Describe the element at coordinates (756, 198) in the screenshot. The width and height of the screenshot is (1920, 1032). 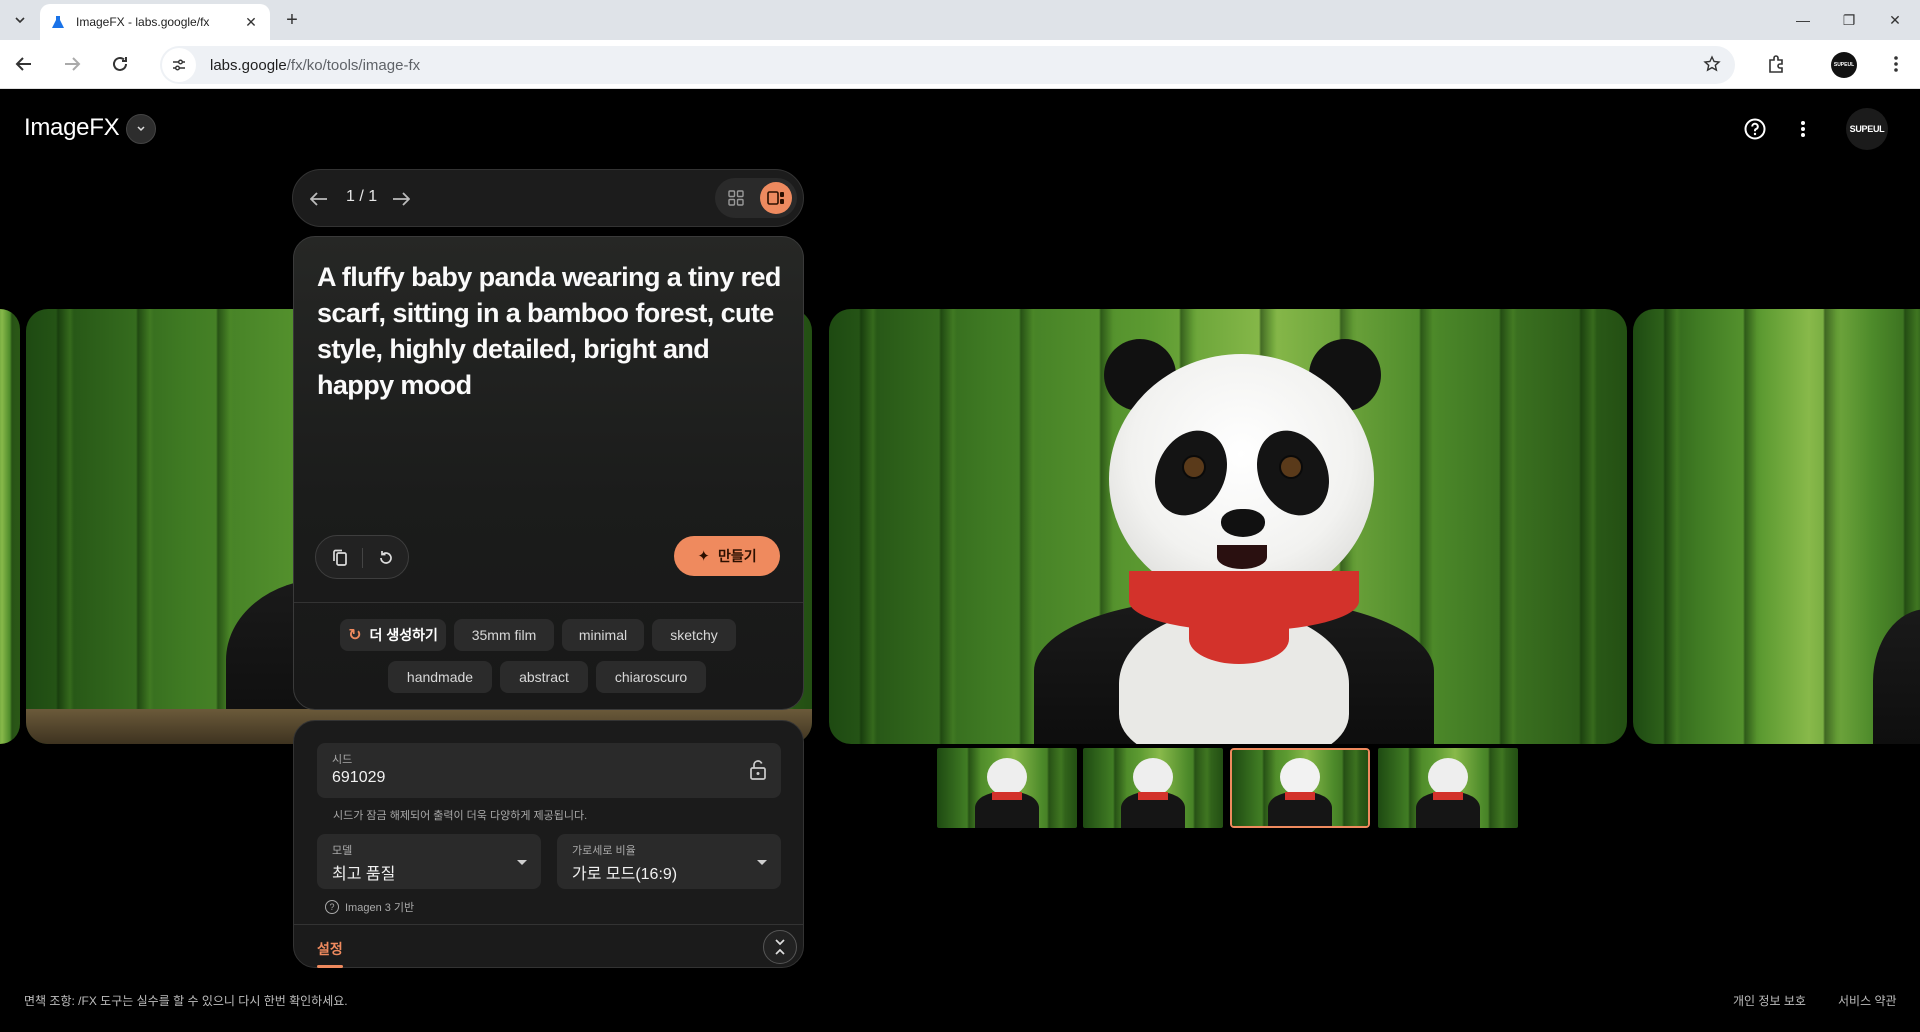
I see `view-mode-toggle` at that location.